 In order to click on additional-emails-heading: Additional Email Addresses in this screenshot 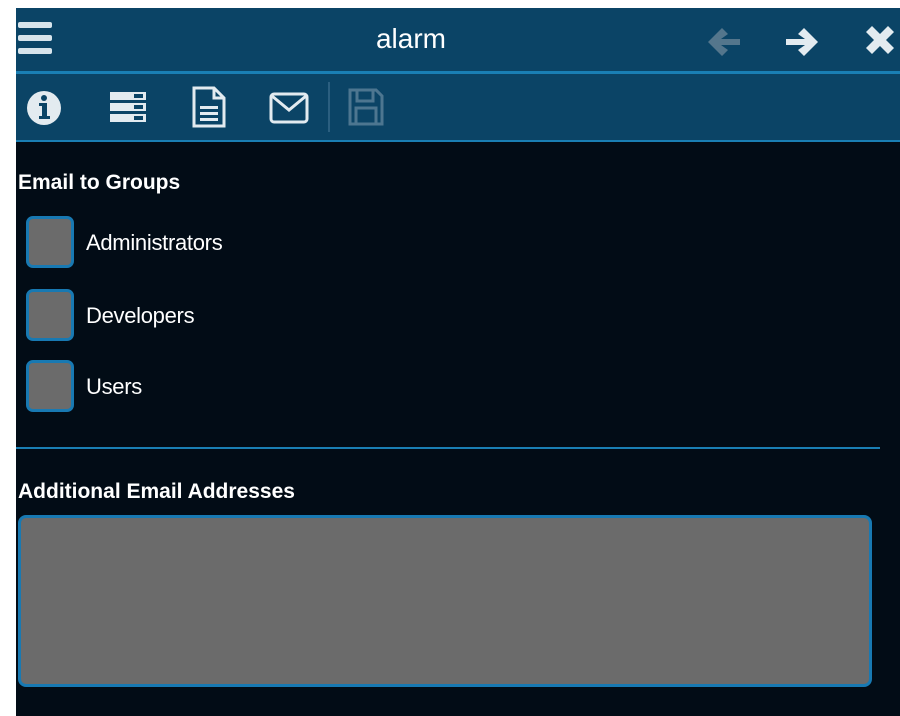, I will do `click(156, 491)`.